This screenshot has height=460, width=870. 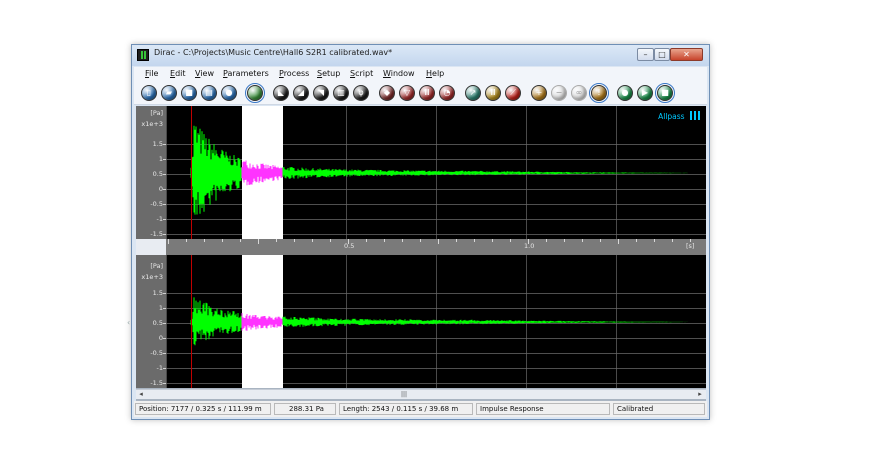 I want to click on menu-window: Window, so click(x=399, y=73).